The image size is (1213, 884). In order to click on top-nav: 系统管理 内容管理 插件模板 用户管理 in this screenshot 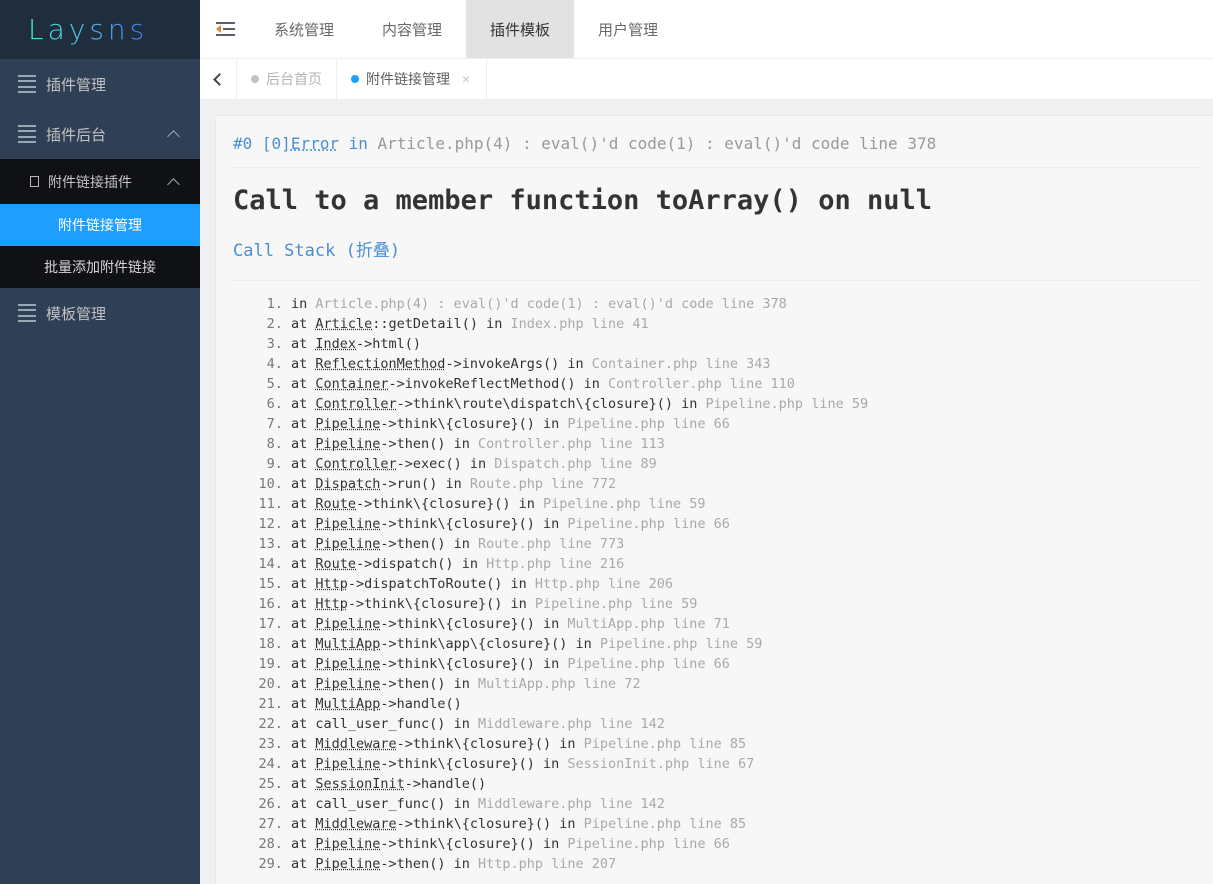, I will do `click(466, 29)`.